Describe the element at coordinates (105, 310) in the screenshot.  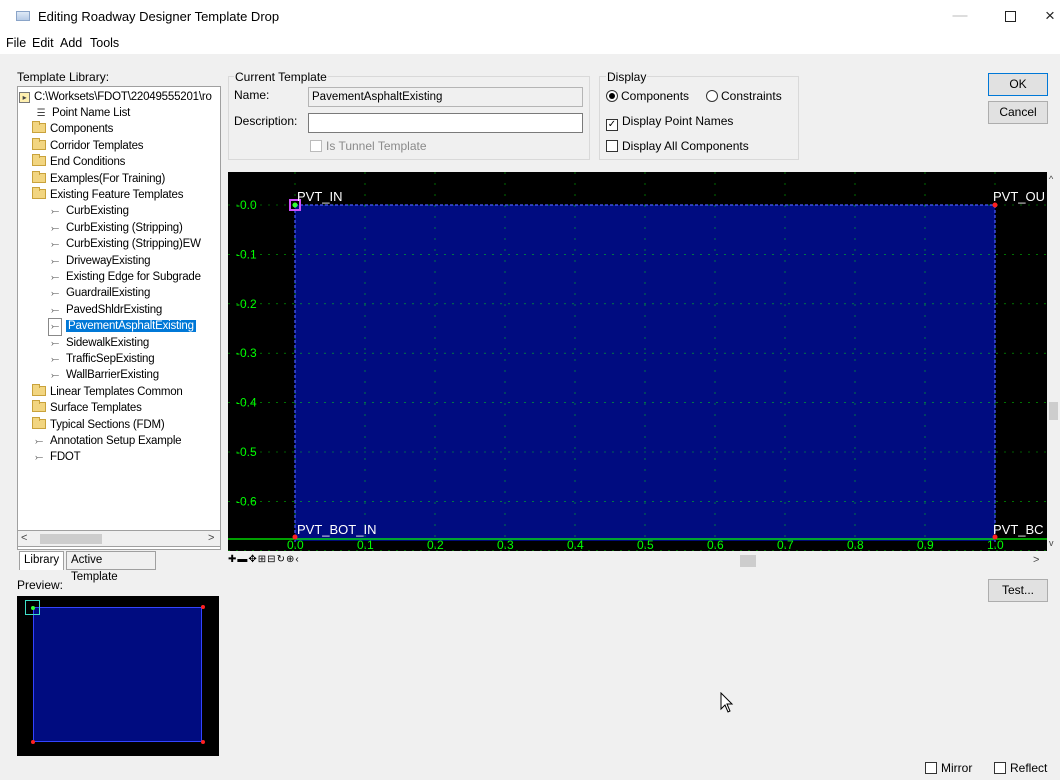
I see `tree-item: ⤚ PavedShldrExisting` at that location.